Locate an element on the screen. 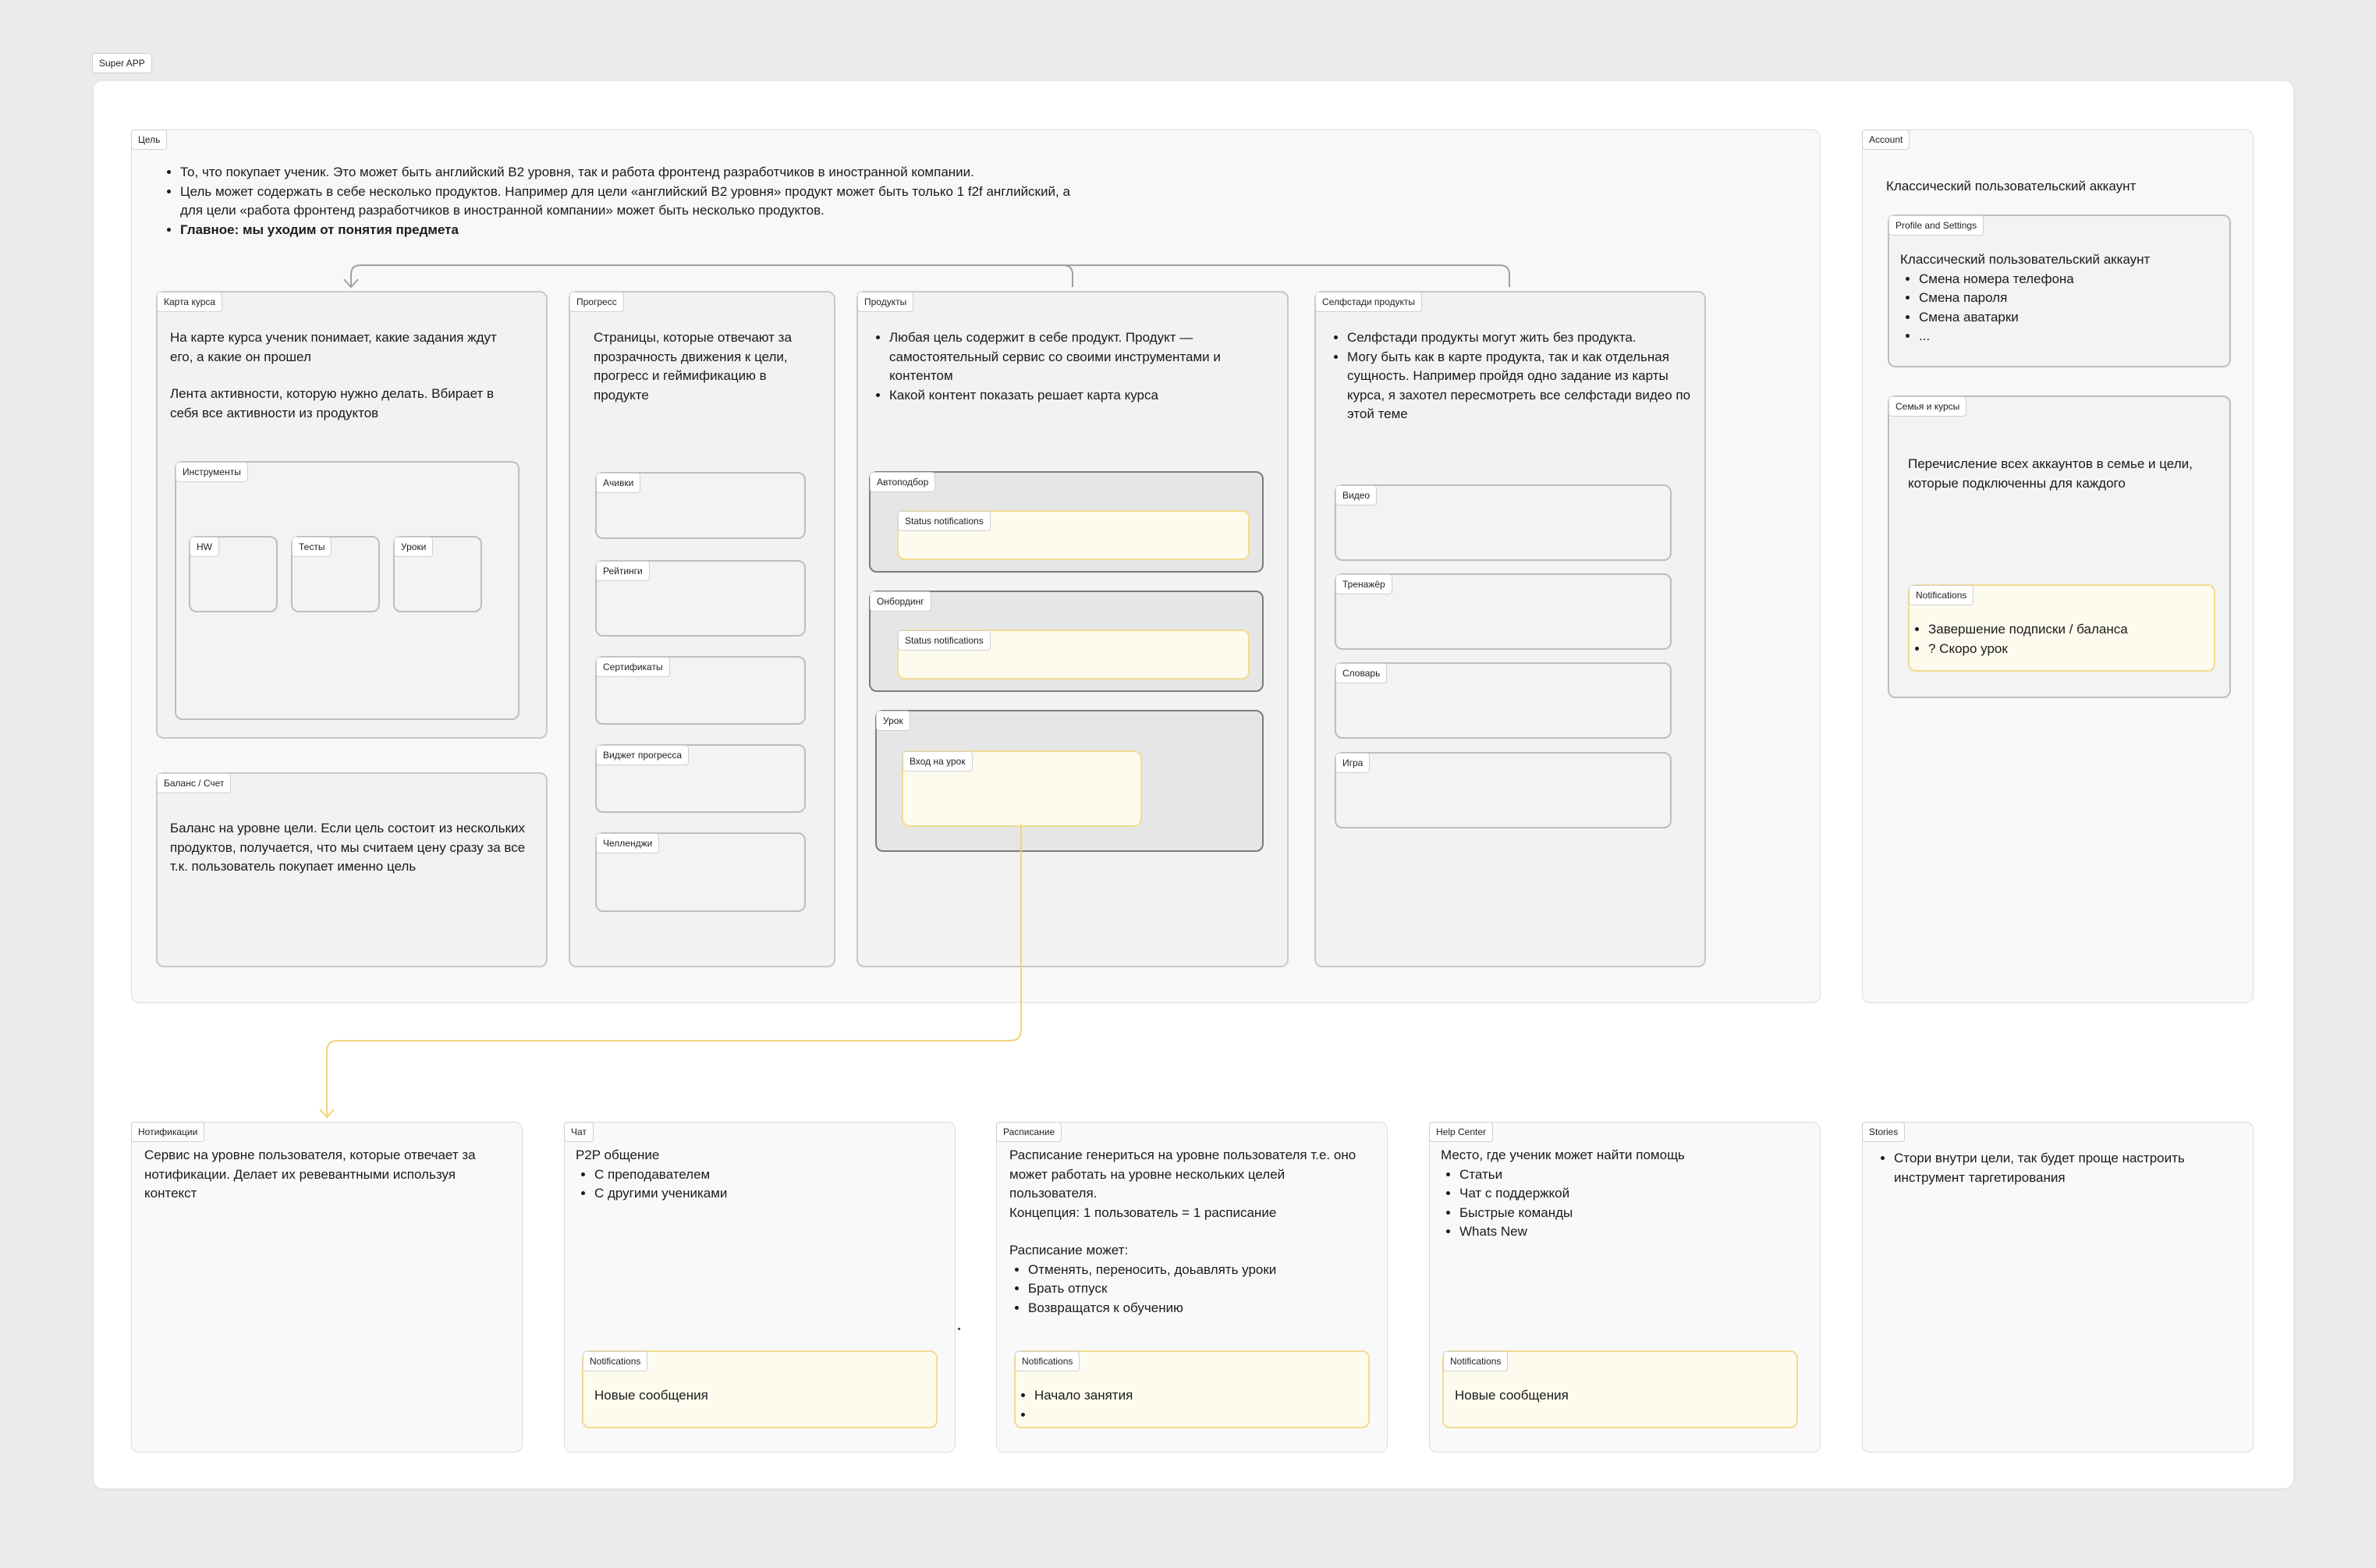  selfstudy-item-tag: Игра is located at coordinates (1353, 763).